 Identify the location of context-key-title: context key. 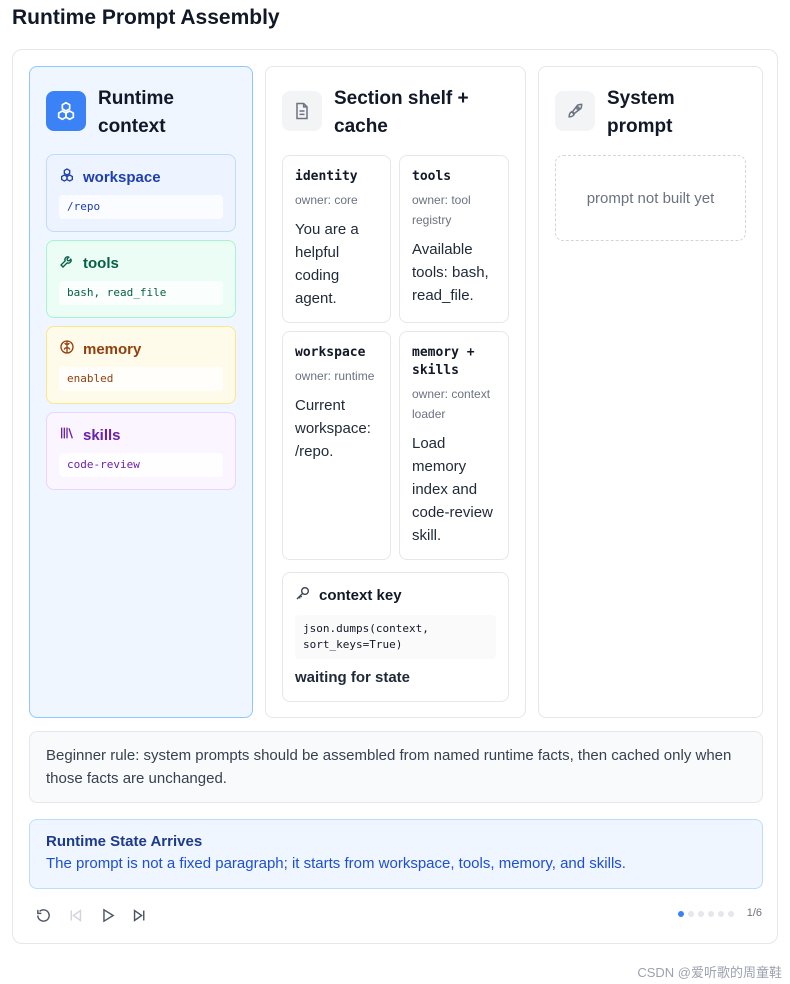
(360, 595).